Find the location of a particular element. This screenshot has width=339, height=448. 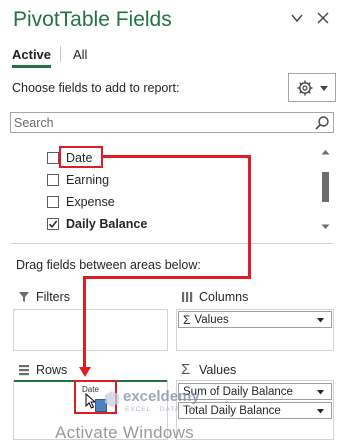

filters-area-label: Filters is located at coordinates (53, 297).